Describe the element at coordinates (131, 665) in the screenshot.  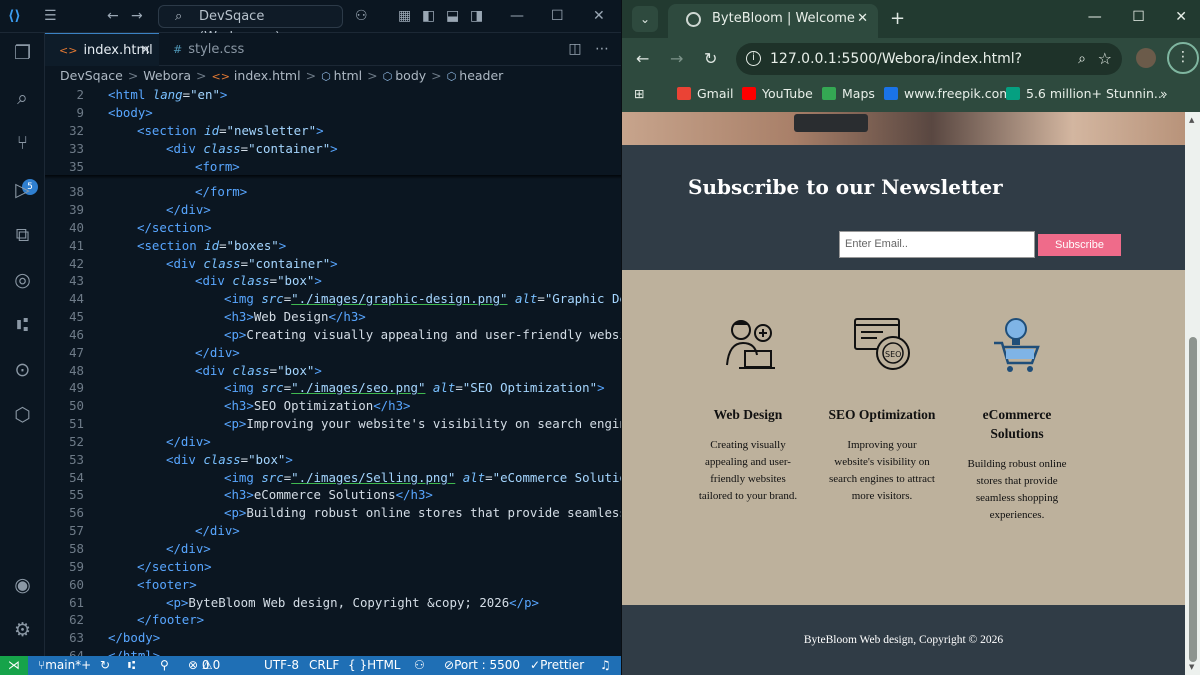
I see `git-graph-status-icon: ⑆` at that location.